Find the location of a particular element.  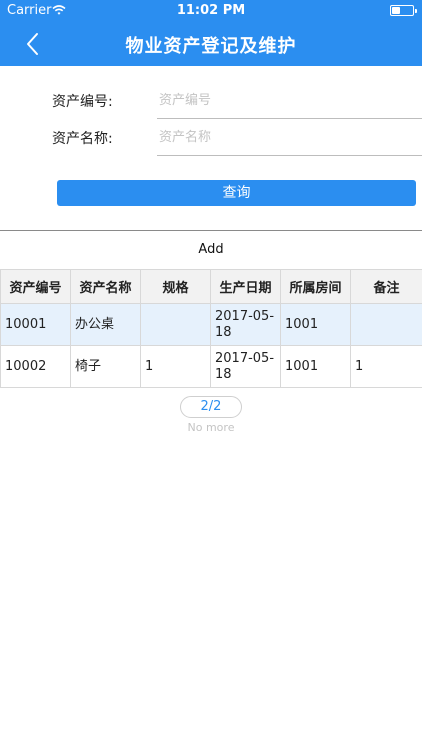

table-cell: 办公桌 is located at coordinates (105, 324).